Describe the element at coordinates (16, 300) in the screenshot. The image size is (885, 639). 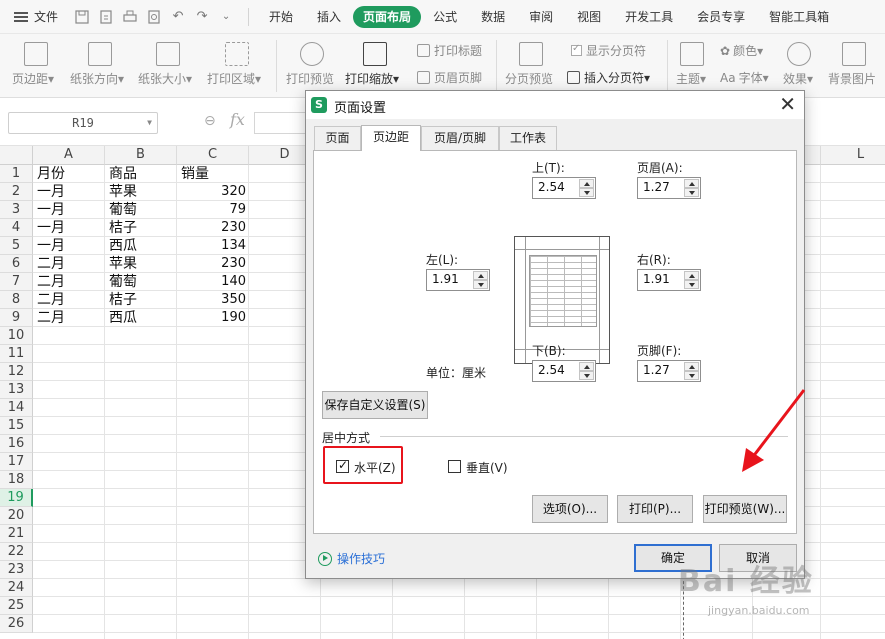
I see `row-header: 8` at that location.